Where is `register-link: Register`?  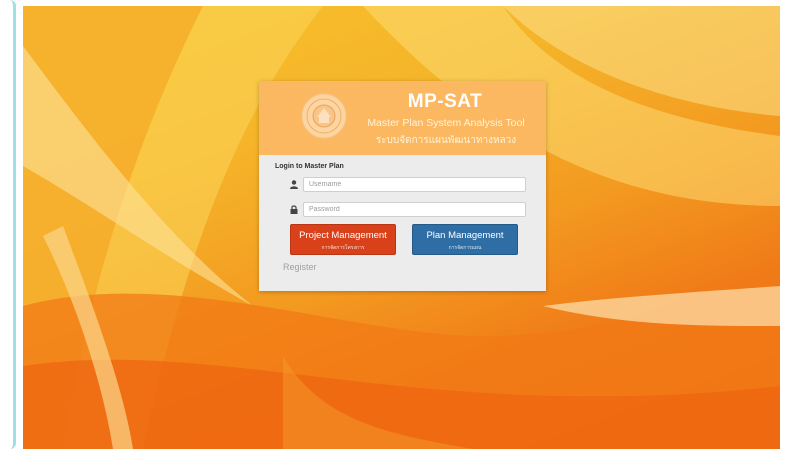 register-link: Register is located at coordinates (300, 267).